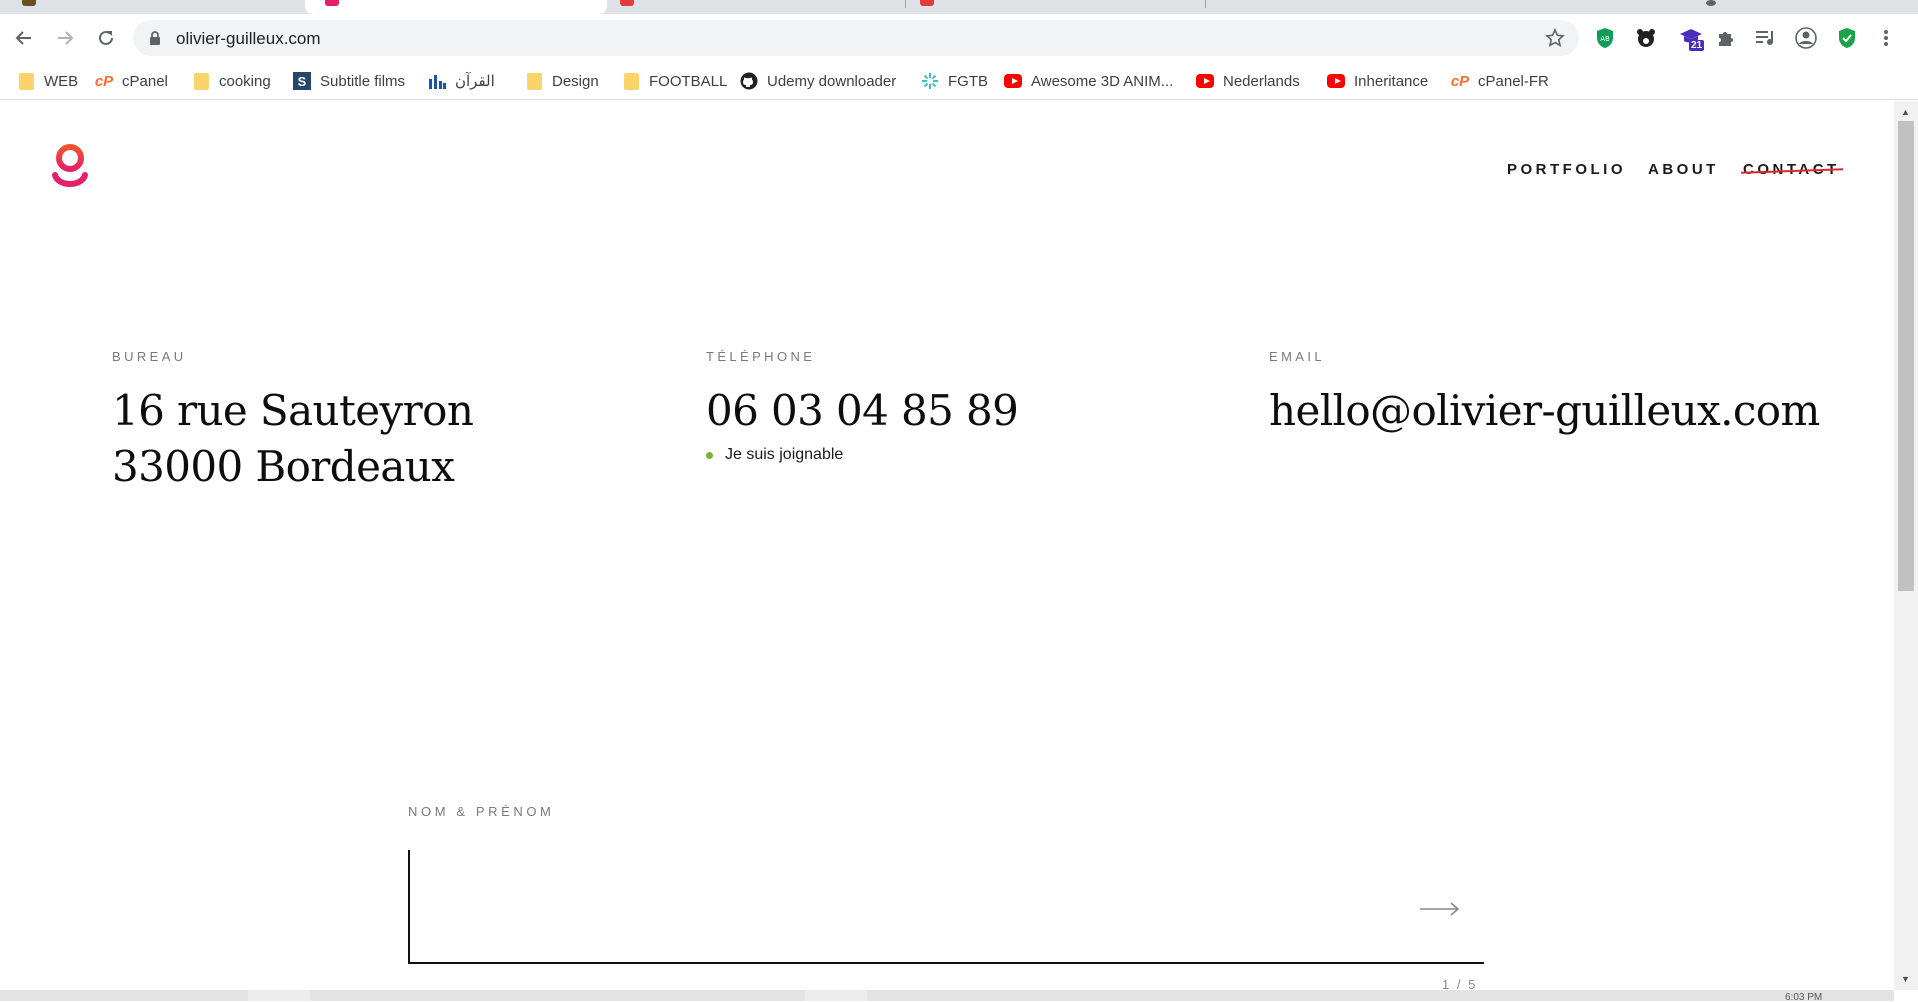  I want to click on bookmark-label: Subtitle films, so click(363, 81).